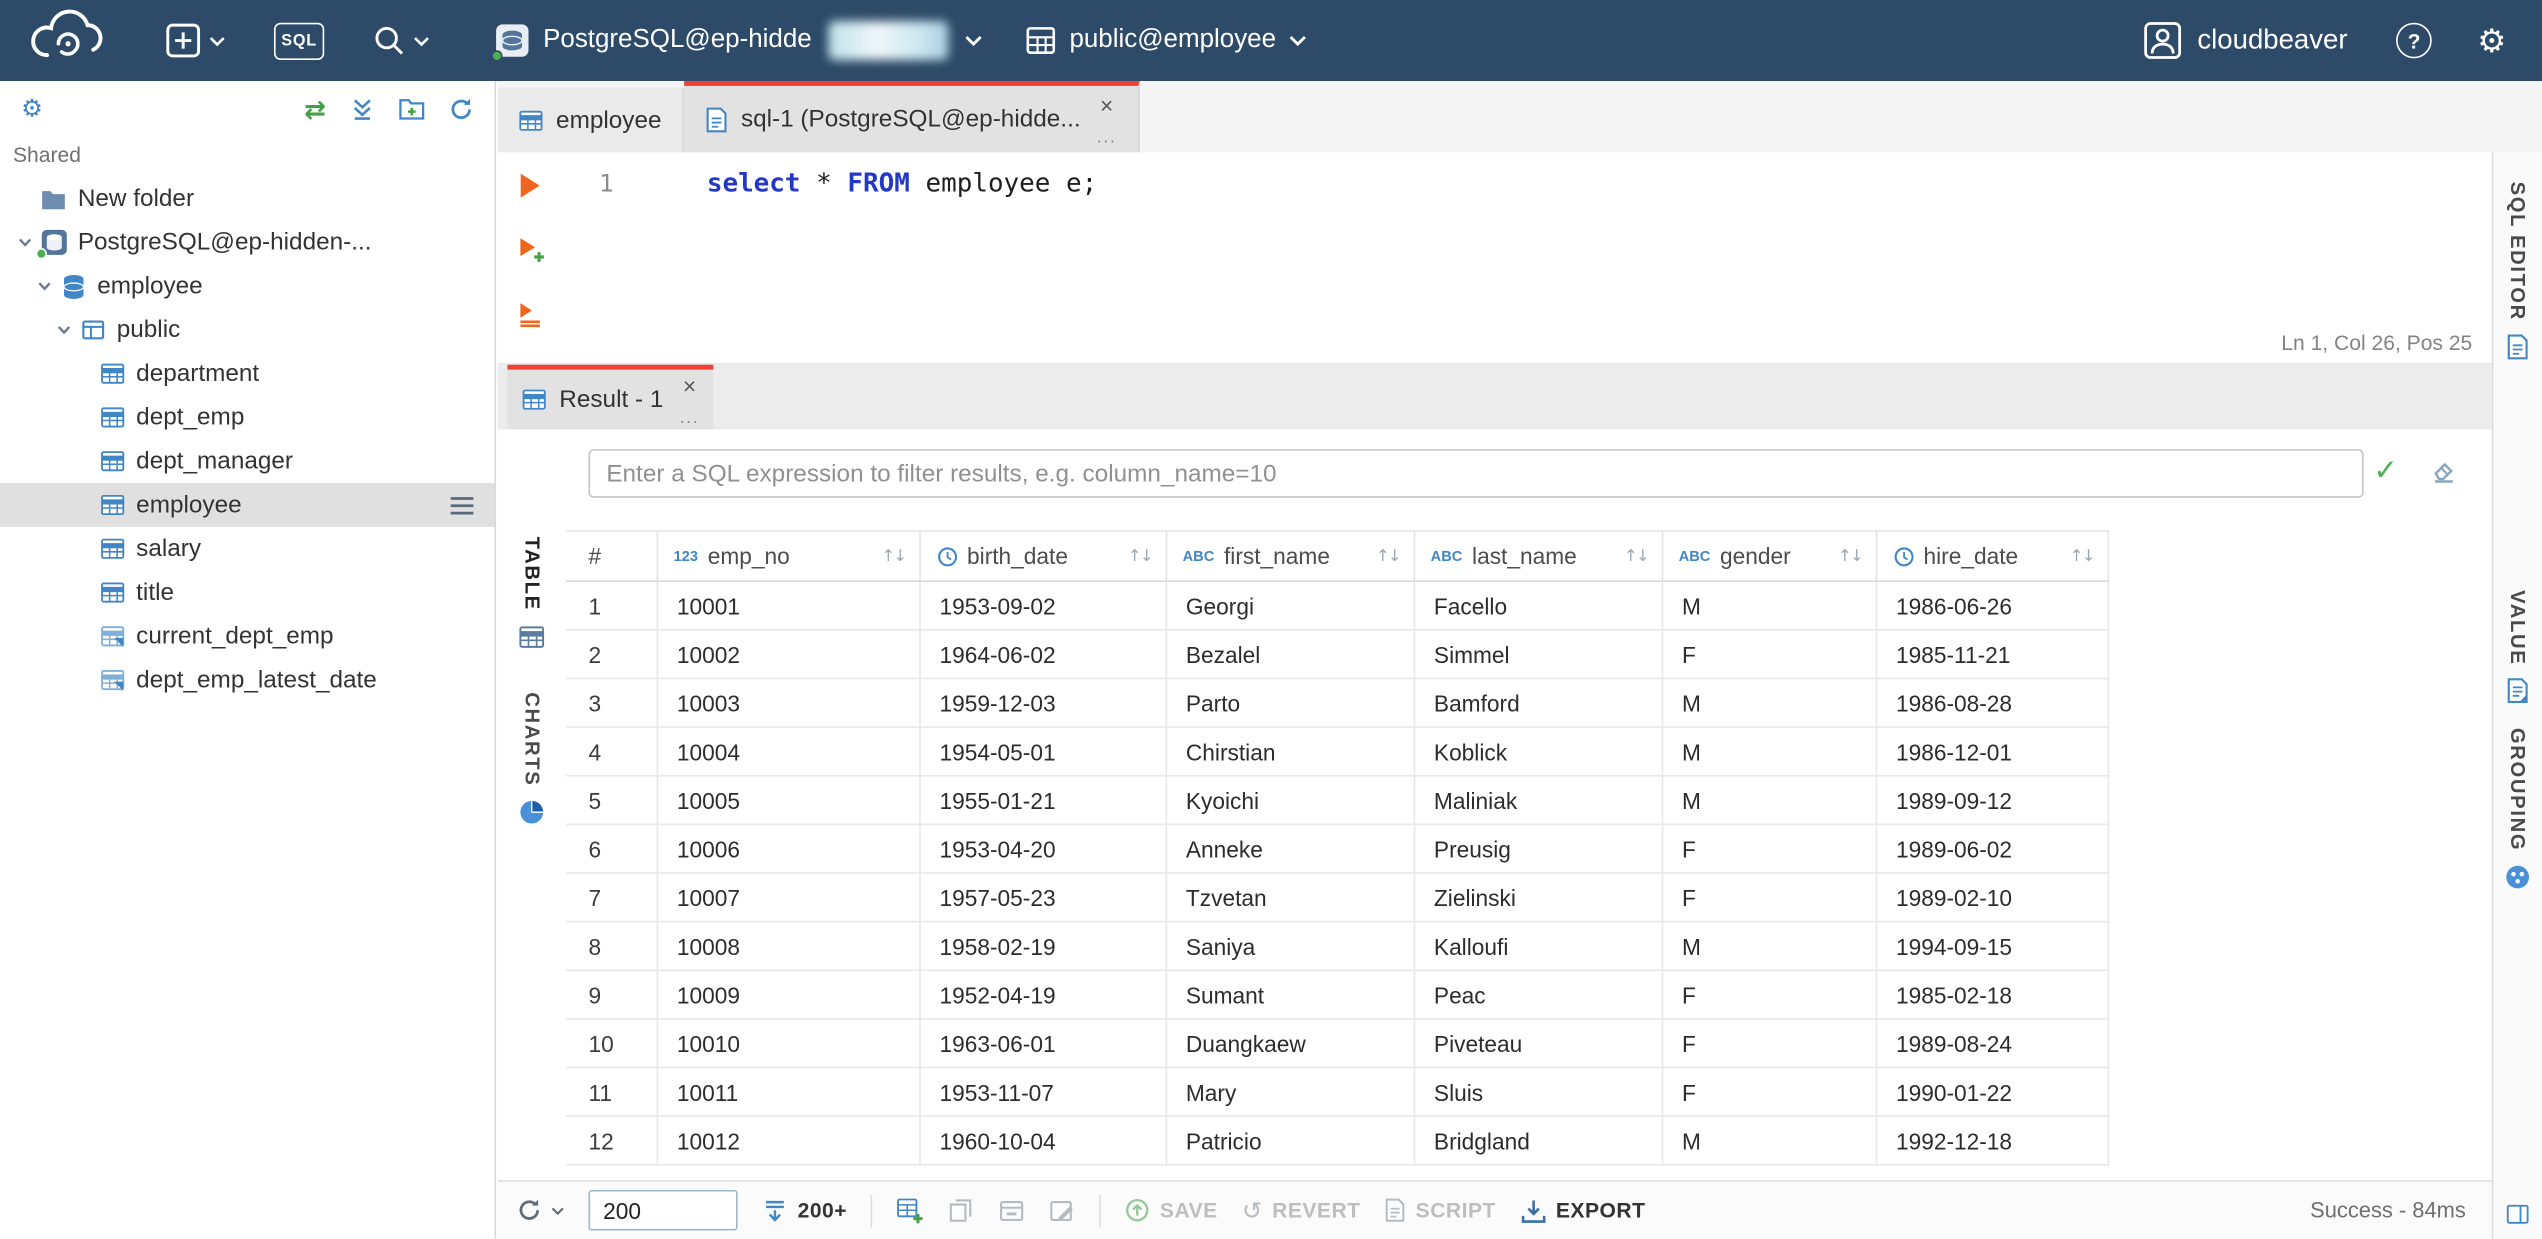  Describe the element at coordinates (1992, 898) in the screenshot. I see `grid-cell: 1989-02-10` at that location.